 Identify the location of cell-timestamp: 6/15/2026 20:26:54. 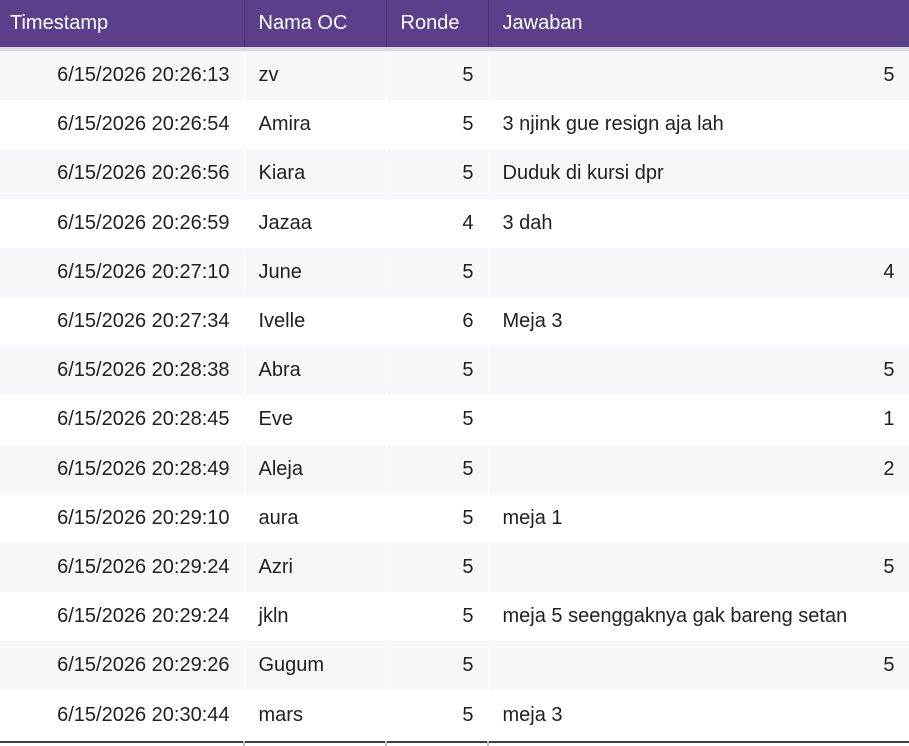
(122, 124).